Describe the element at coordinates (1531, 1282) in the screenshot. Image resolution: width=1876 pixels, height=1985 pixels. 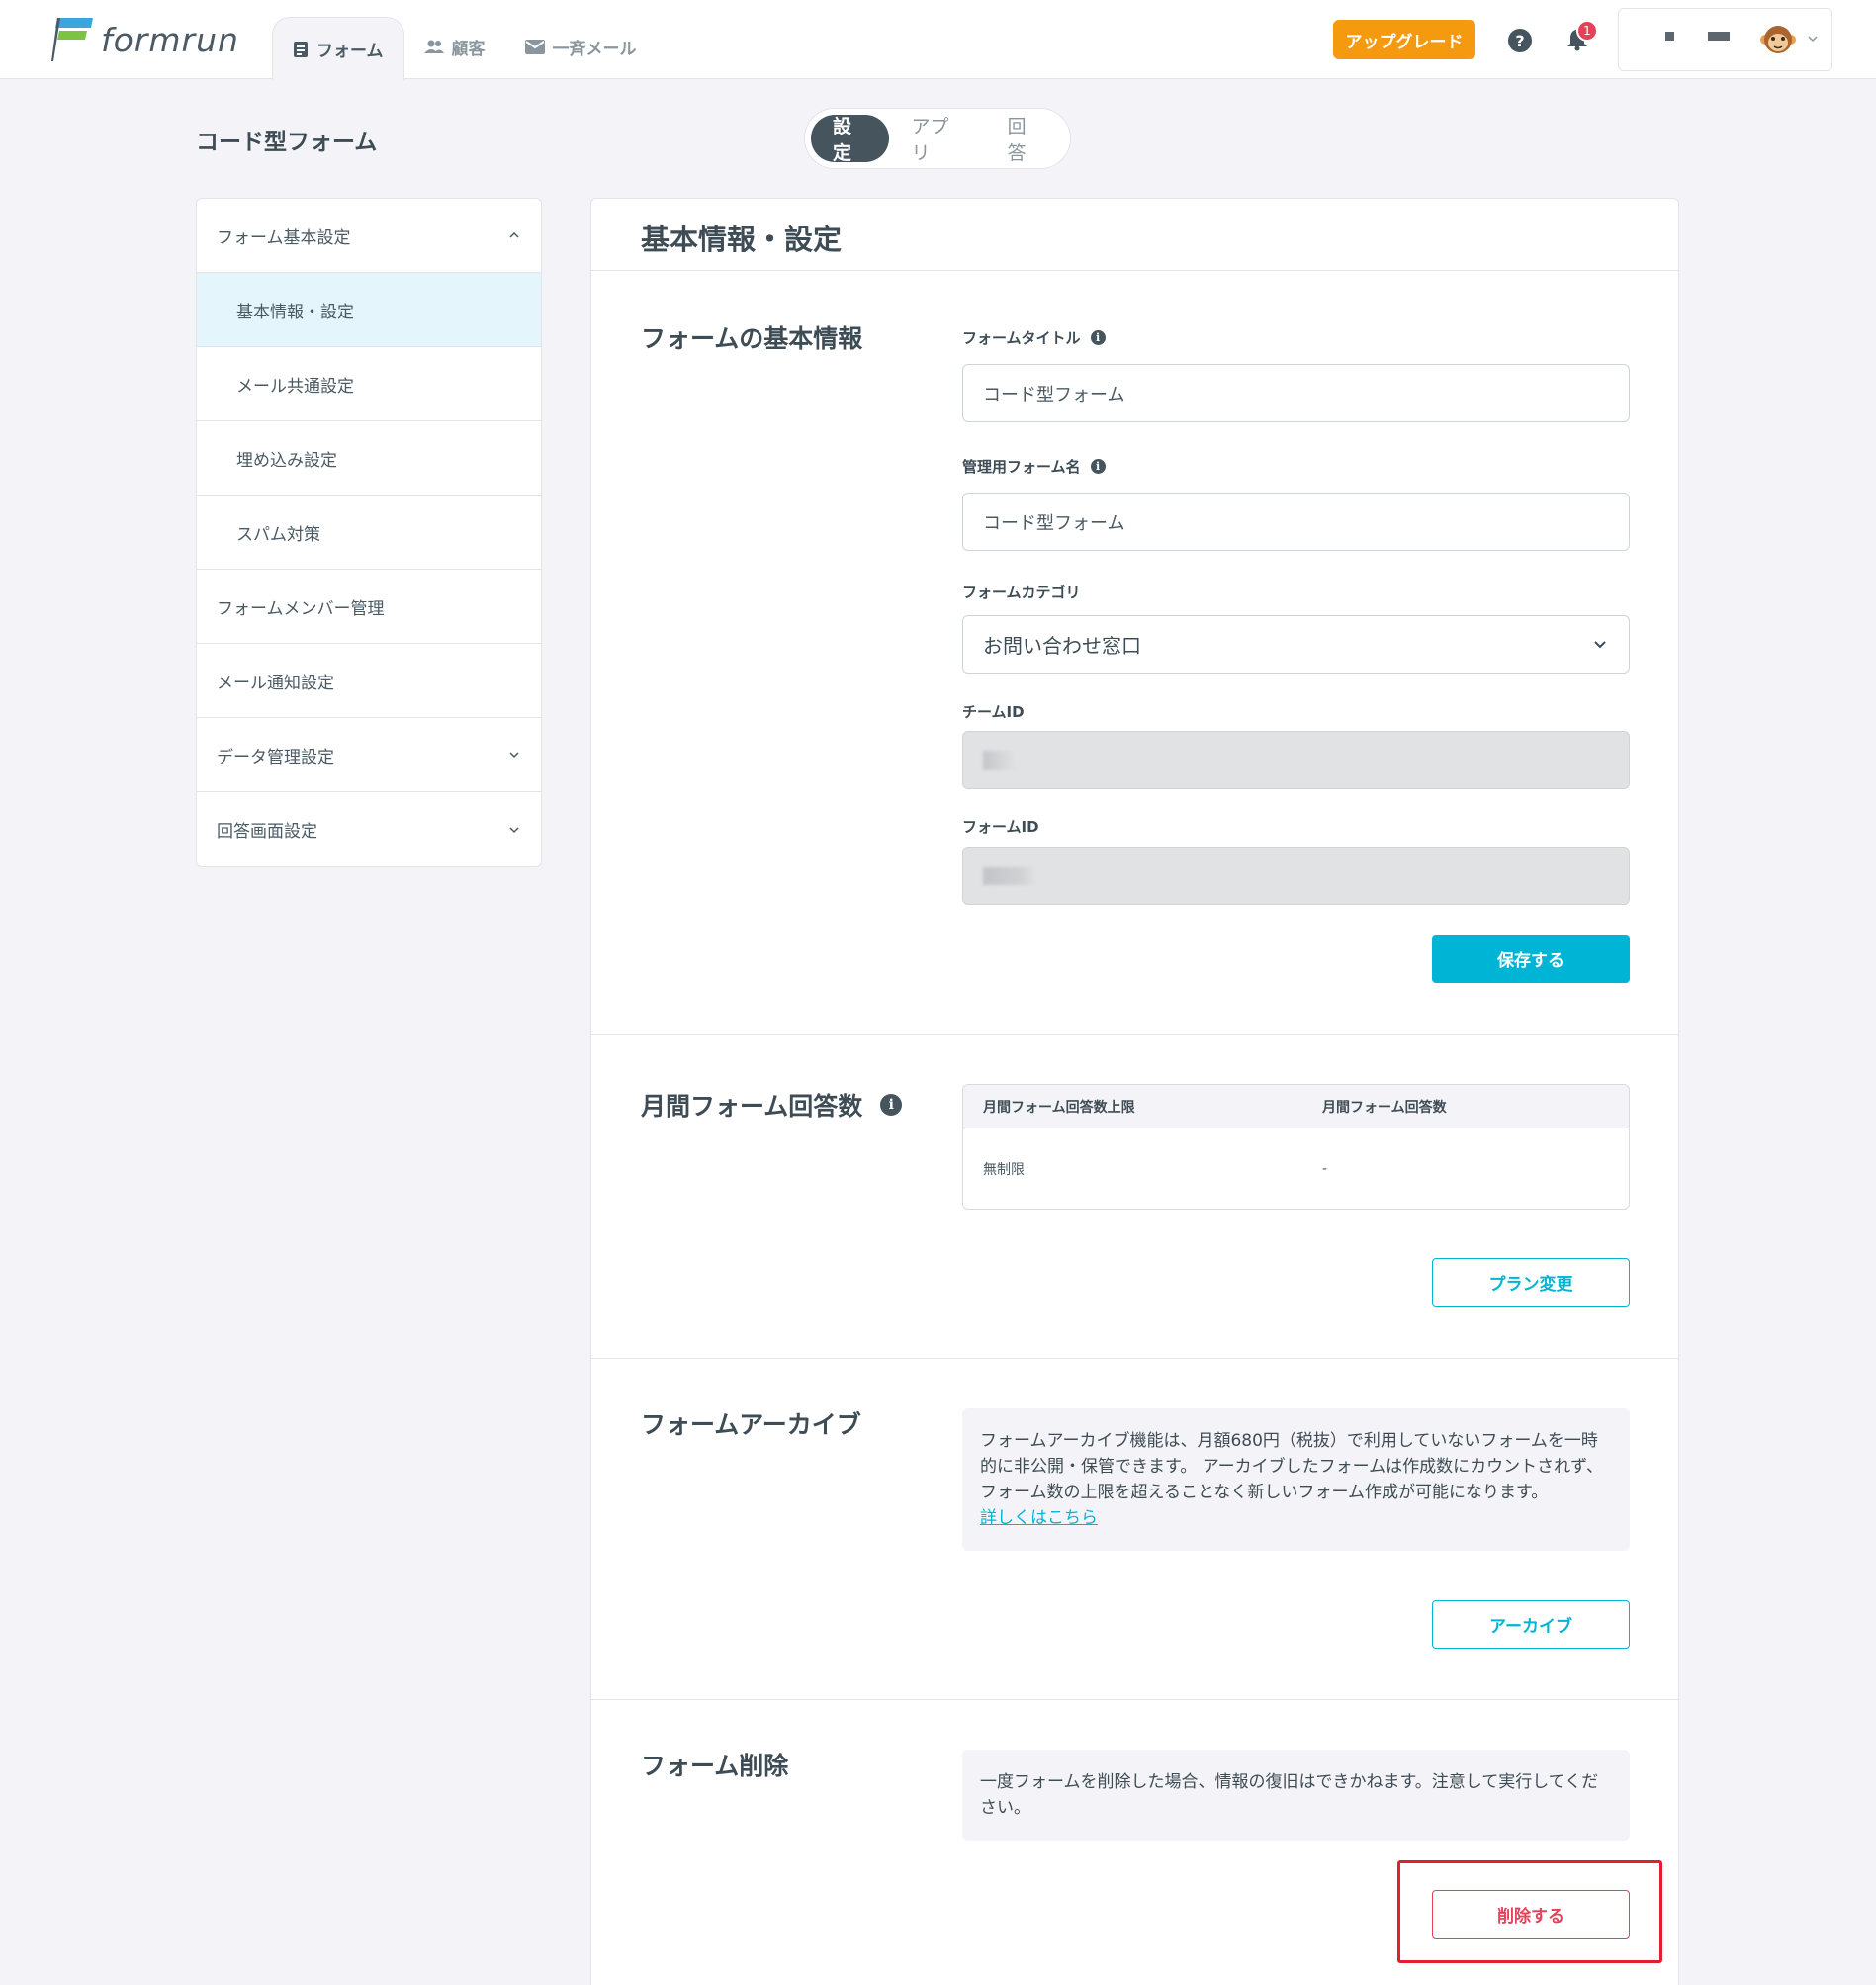
I see `plan-change-button: プラン変更` at that location.